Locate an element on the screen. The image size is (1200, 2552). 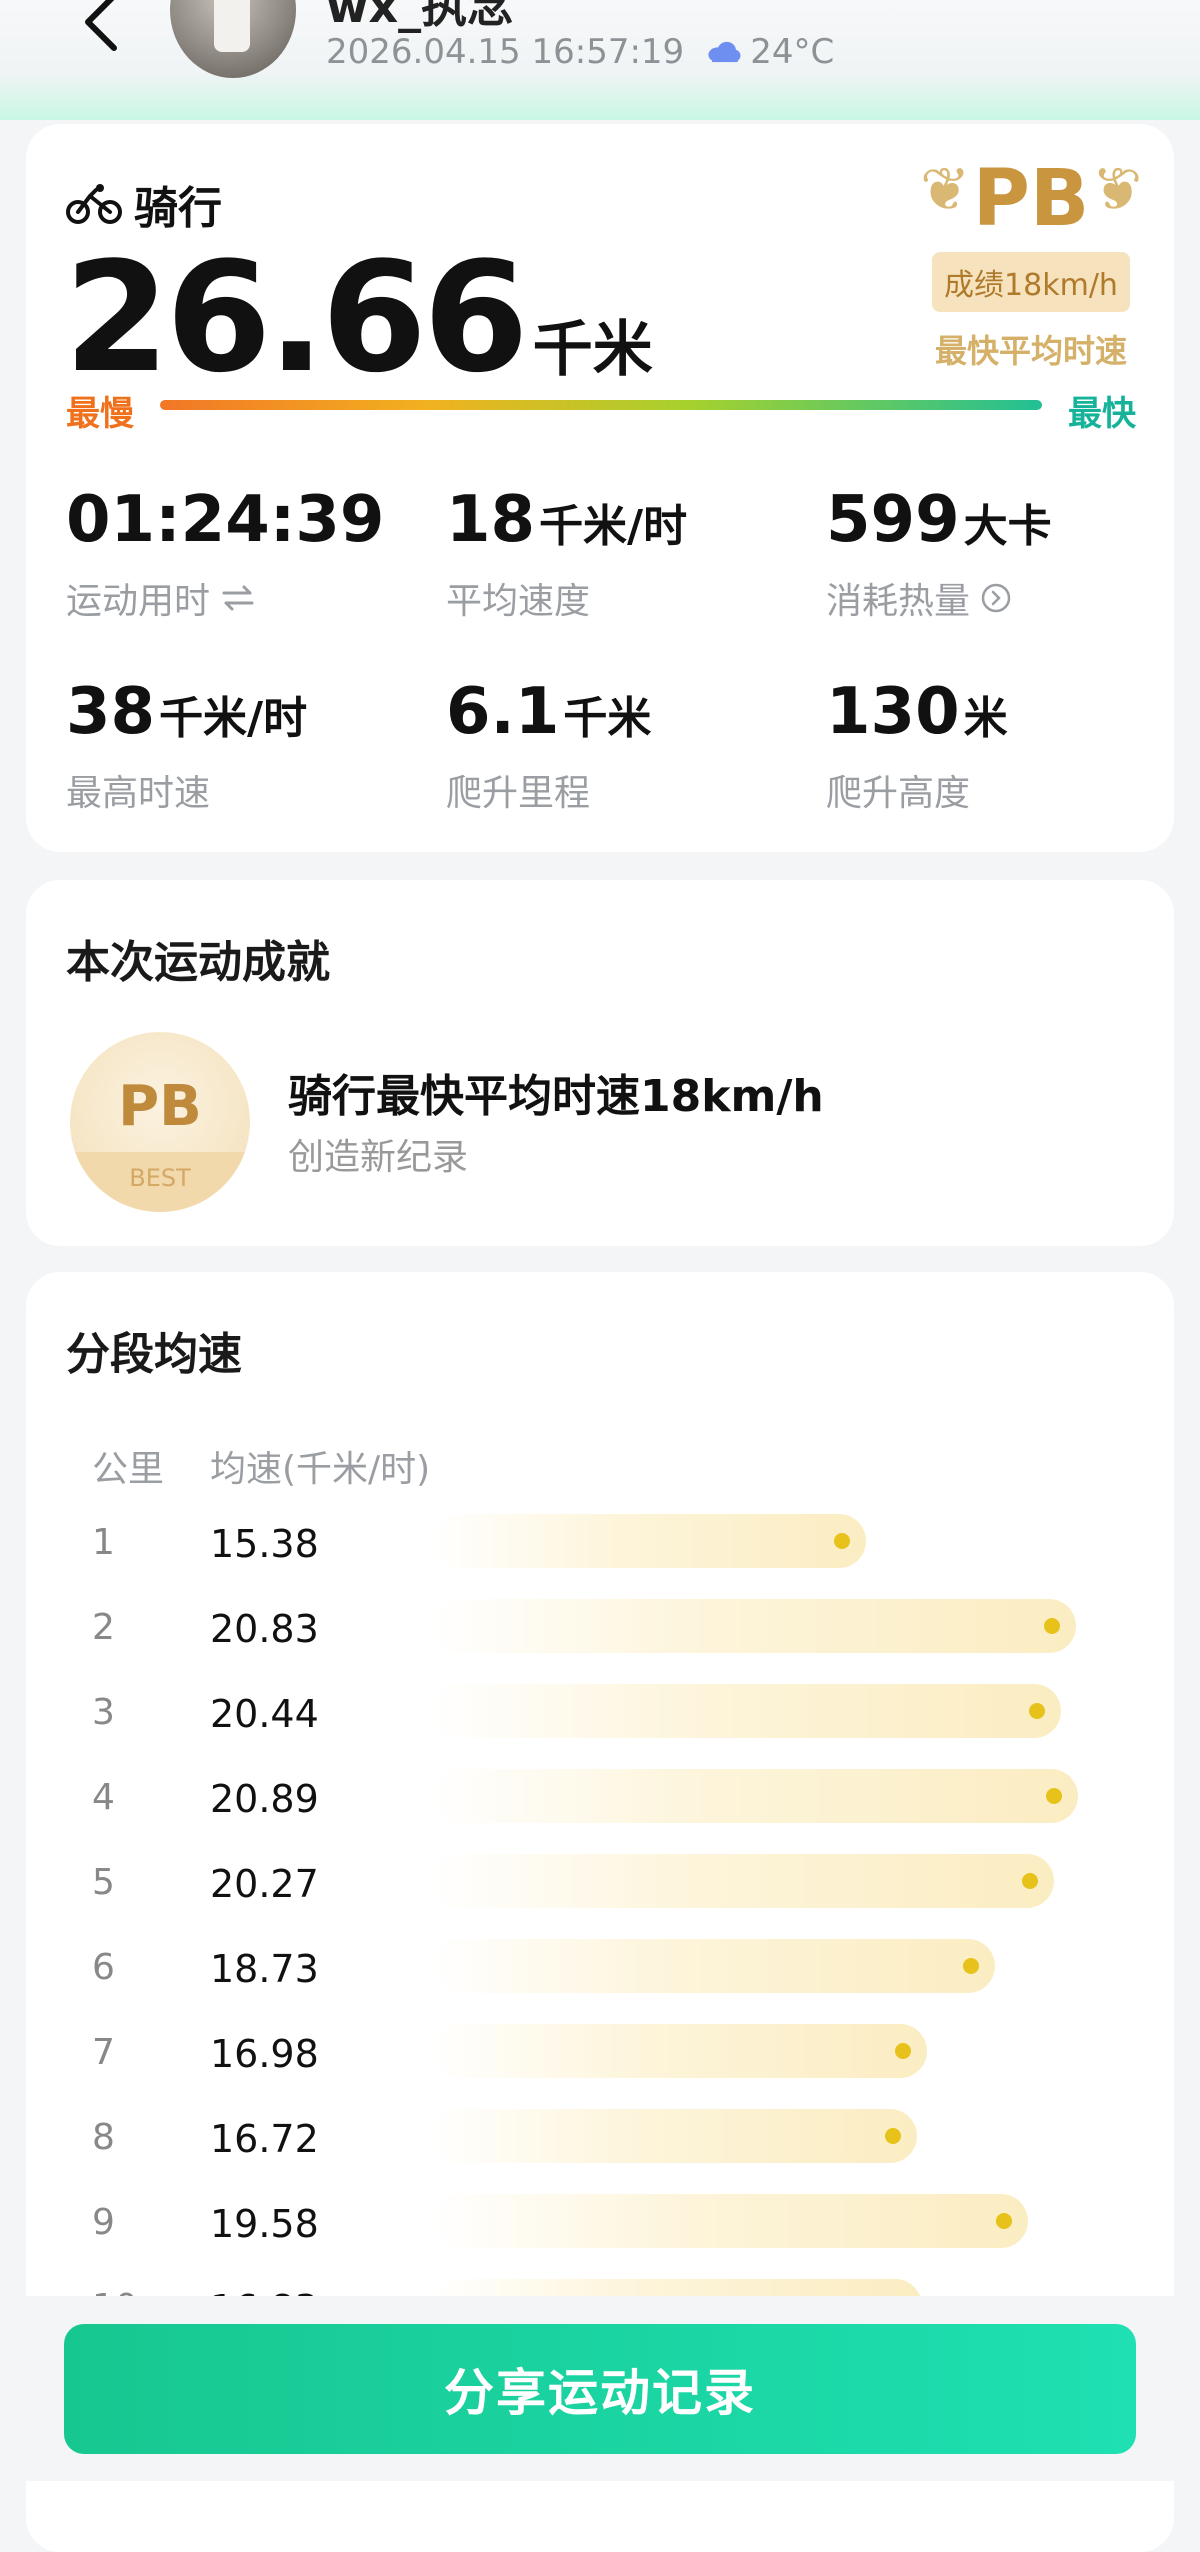
table-row: 6 18.73 is located at coordinates (622, 1975).